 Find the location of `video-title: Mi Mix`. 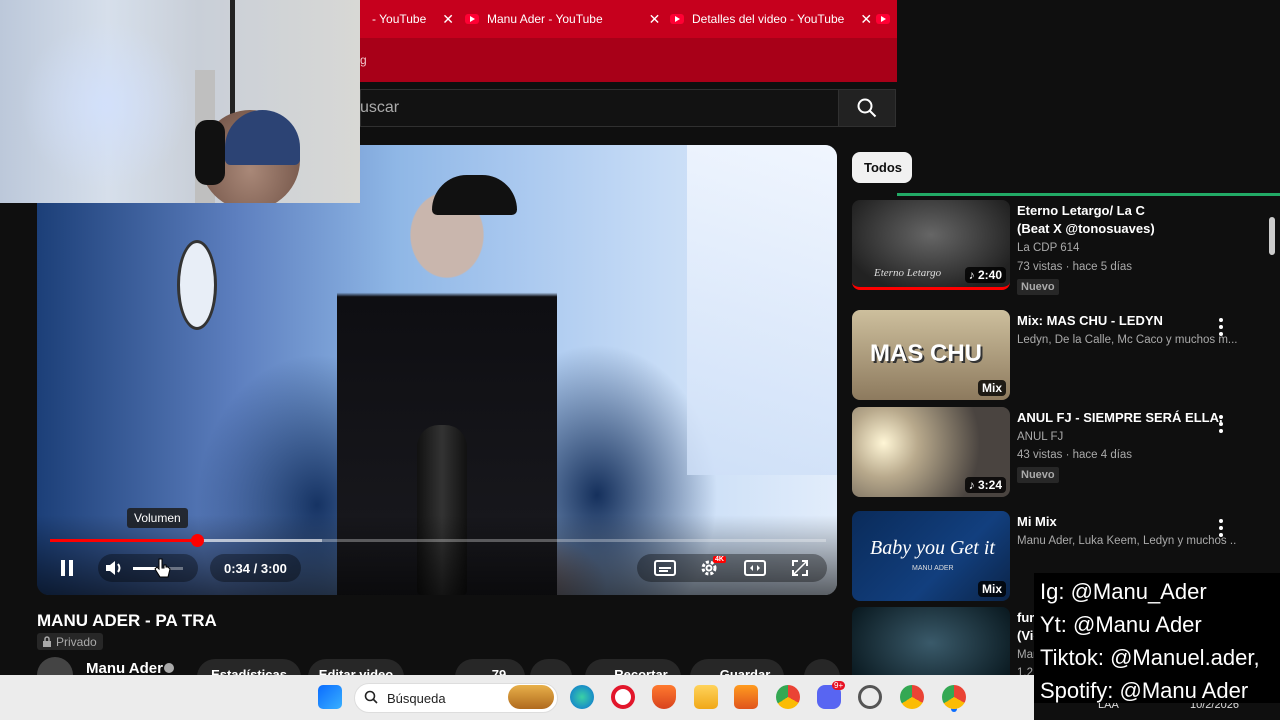

video-title: Mi Mix is located at coordinates (1037, 521).